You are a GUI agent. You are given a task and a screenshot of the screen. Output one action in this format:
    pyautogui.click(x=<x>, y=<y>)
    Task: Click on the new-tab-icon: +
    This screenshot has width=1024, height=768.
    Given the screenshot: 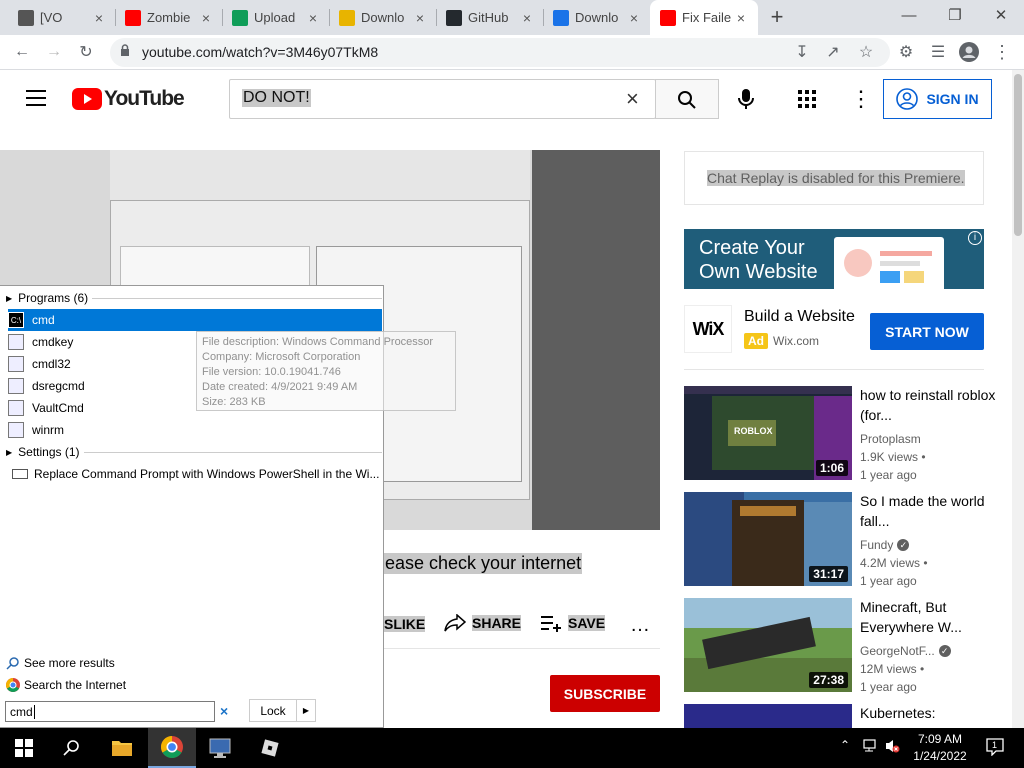 What is the action you would take?
    pyautogui.click(x=777, y=16)
    